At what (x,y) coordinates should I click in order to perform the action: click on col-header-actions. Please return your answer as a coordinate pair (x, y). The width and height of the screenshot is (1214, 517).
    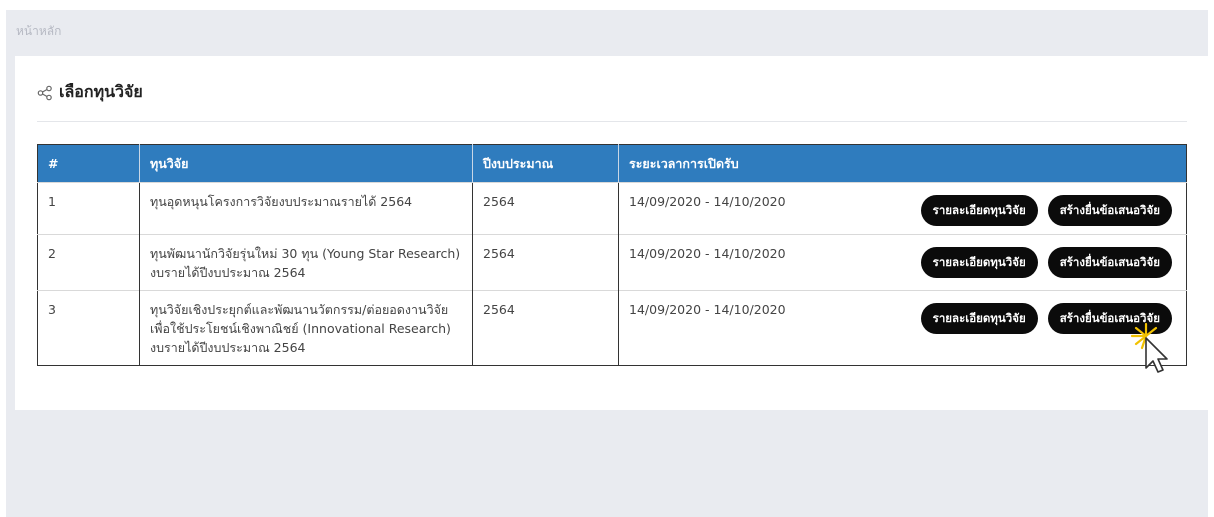
    Looking at the image, I should click on (1035, 163).